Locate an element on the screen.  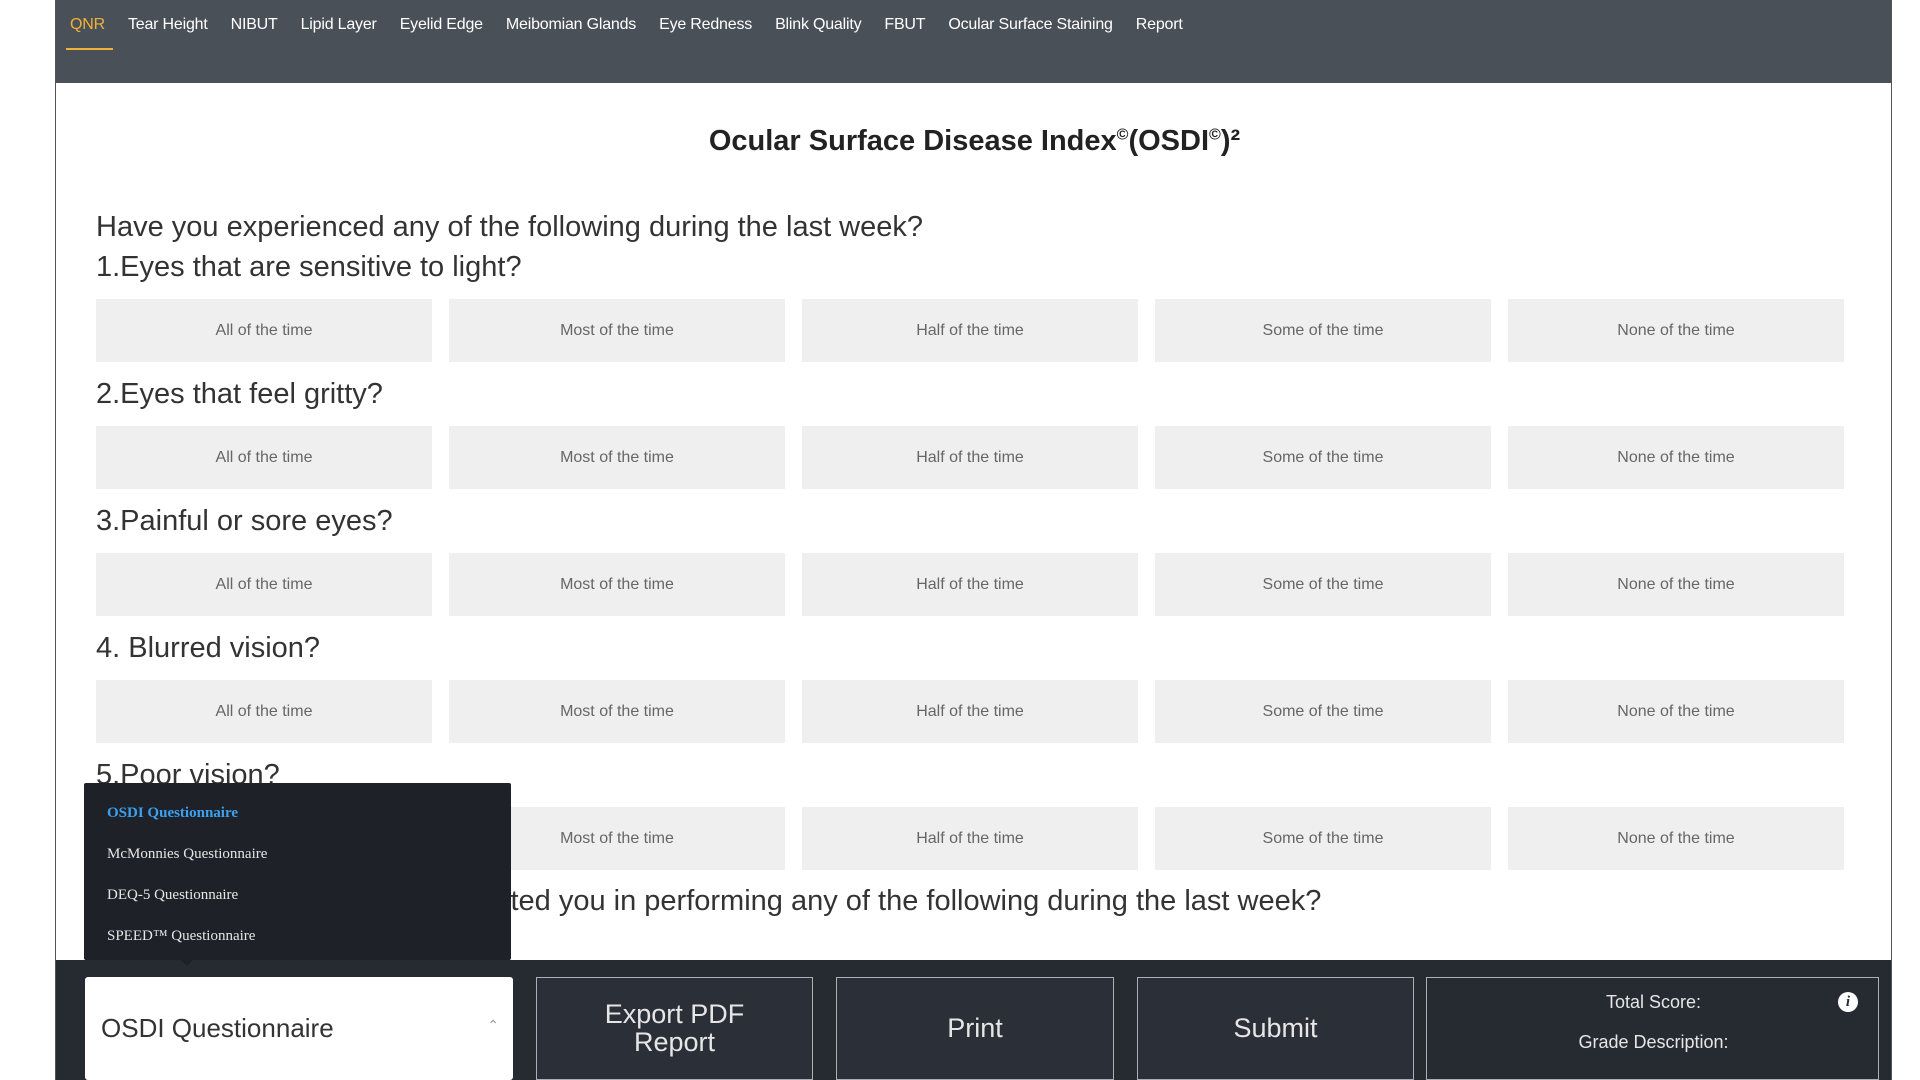
tab-nibut: NIBUT is located at coordinates (254, 25).